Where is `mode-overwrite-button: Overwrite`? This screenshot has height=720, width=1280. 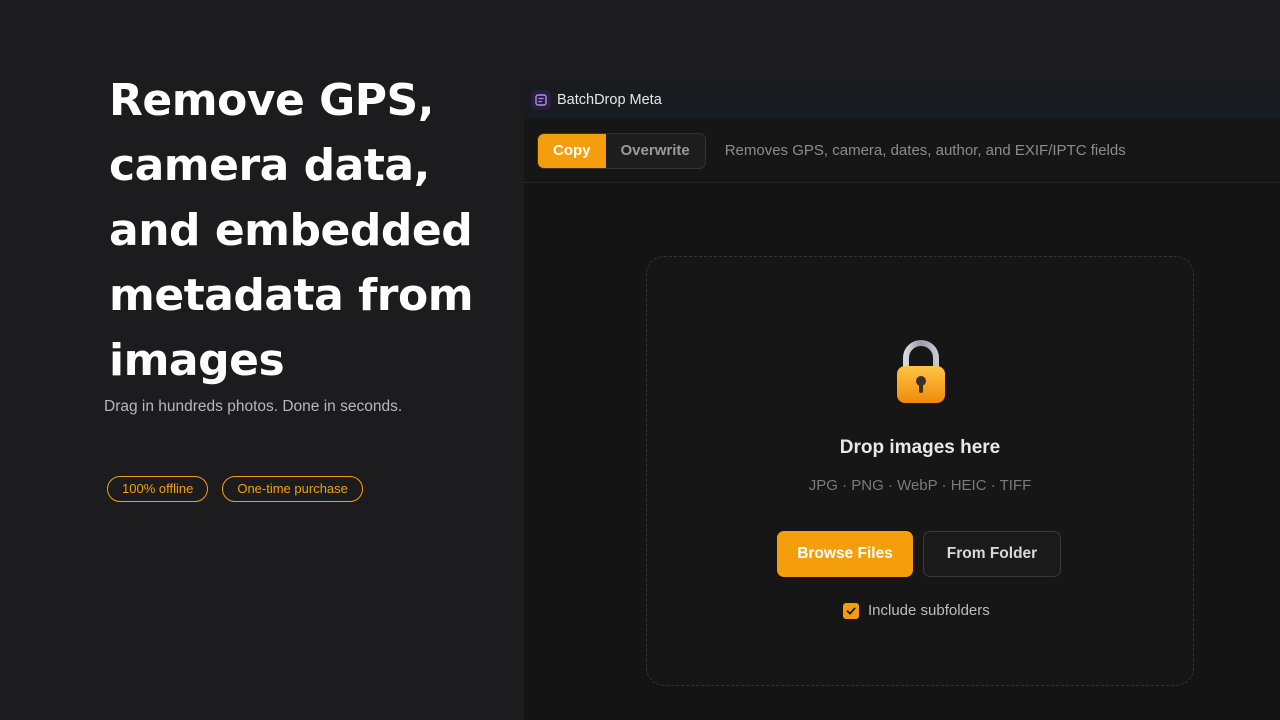
mode-overwrite-button: Overwrite is located at coordinates (655, 151).